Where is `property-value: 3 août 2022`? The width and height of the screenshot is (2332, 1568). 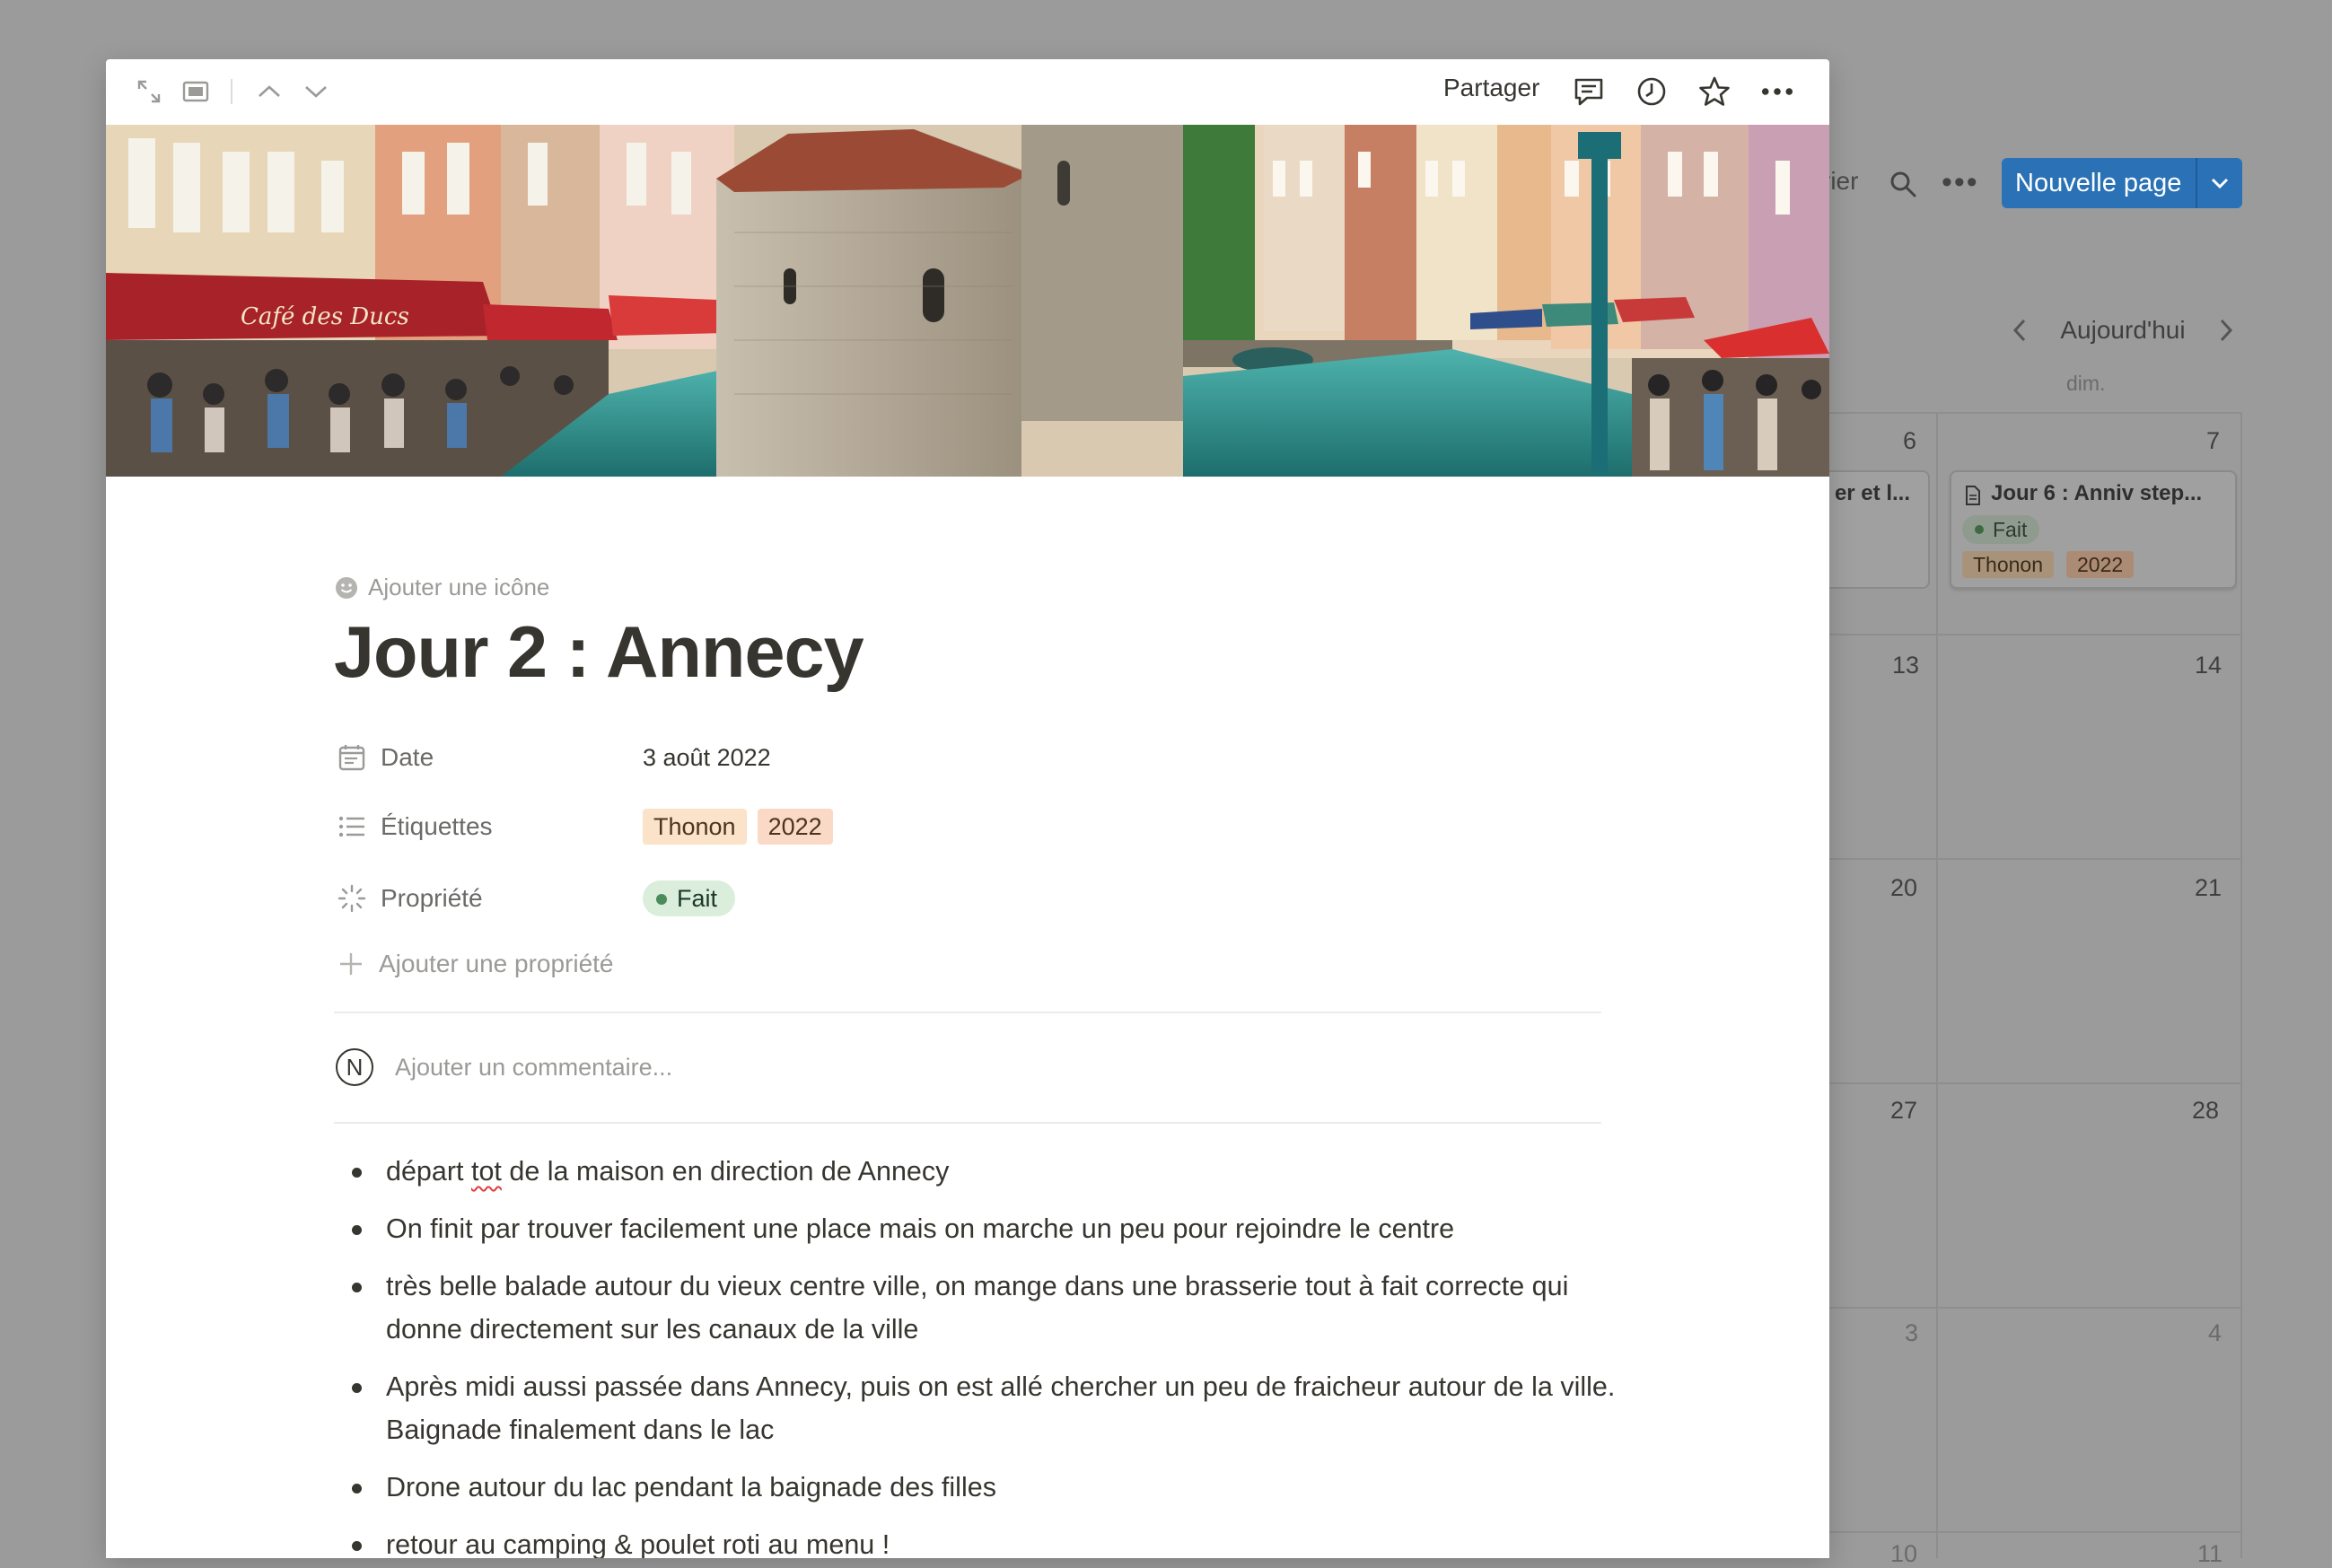
property-value: 3 août 2022 is located at coordinates (707, 758).